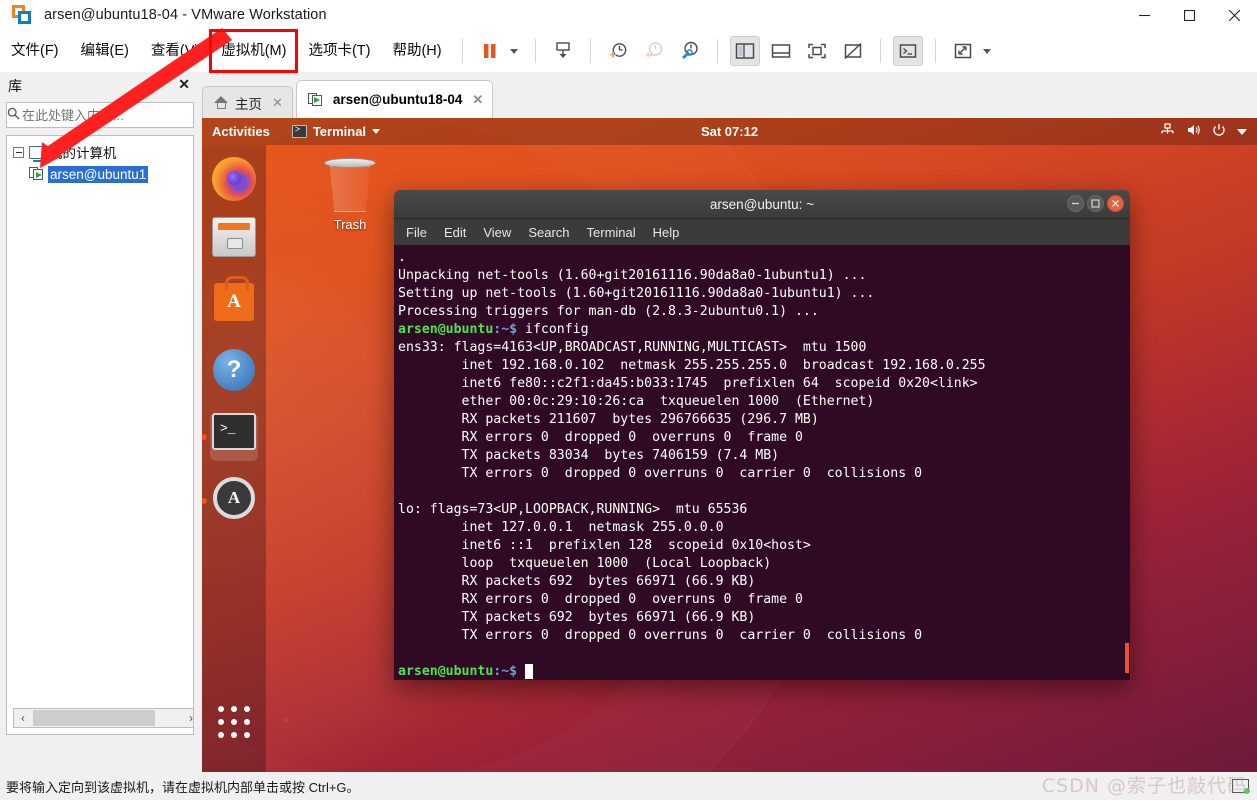 The width and height of the screenshot is (1257, 800). What do you see at coordinates (986, 51) in the screenshot?
I see `stretch-dropdown-caret-icon` at bounding box center [986, 51].